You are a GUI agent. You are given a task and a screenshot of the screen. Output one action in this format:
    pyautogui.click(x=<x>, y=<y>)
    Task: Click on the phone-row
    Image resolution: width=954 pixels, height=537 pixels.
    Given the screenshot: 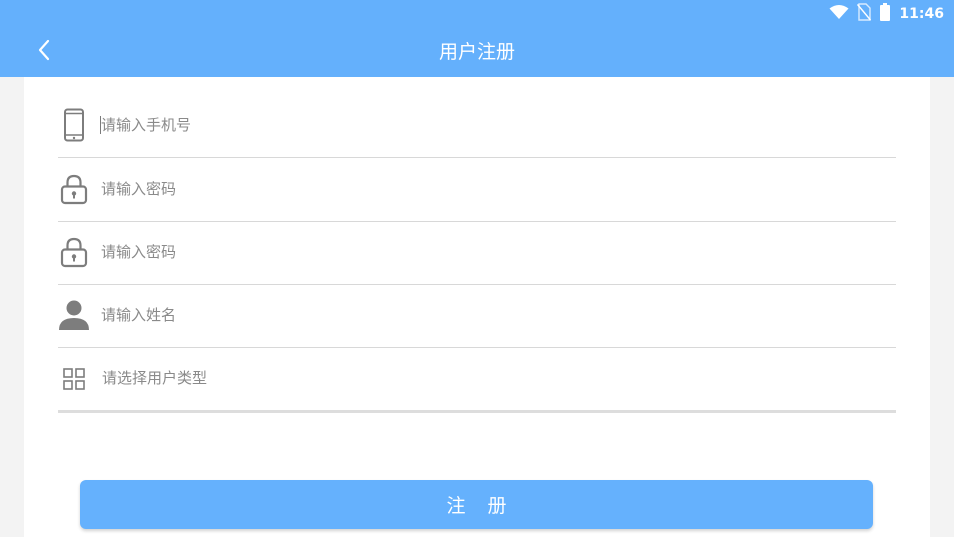 What is the action you would take?
    pyautogui.click(x=477, y=125)
    